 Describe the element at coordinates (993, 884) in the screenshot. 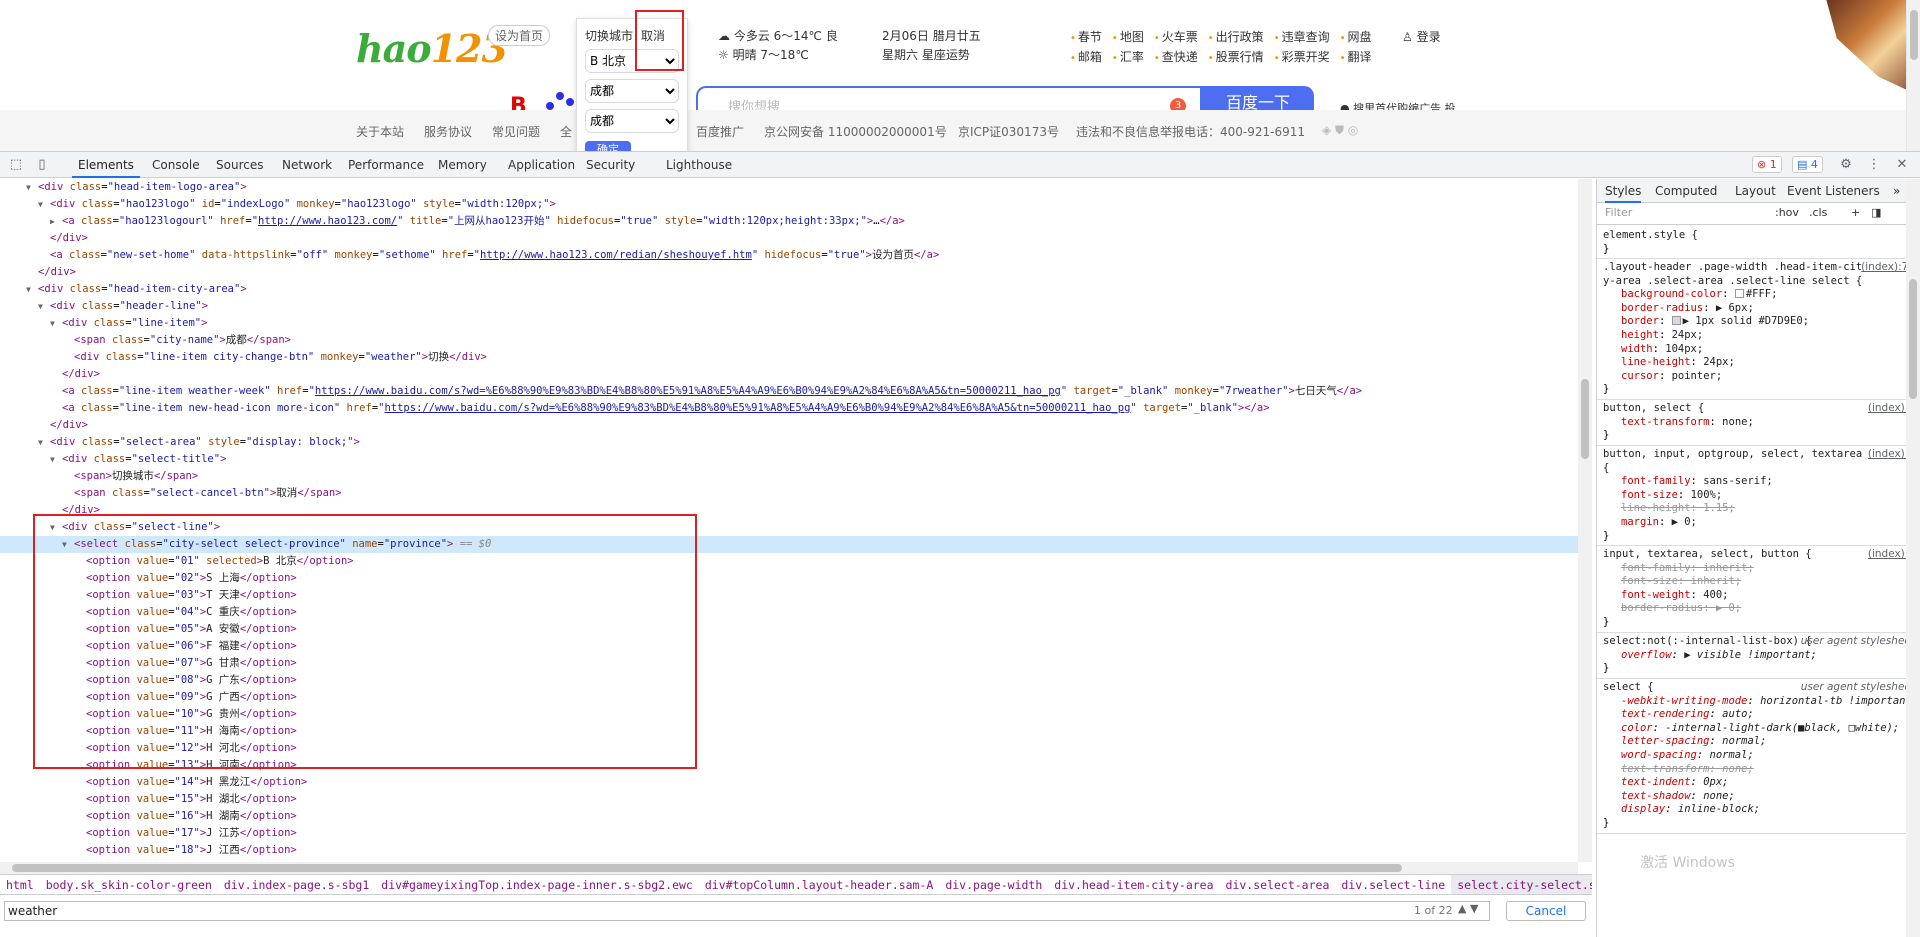

I see `breadcrumb-item: div.page-width` at that location.